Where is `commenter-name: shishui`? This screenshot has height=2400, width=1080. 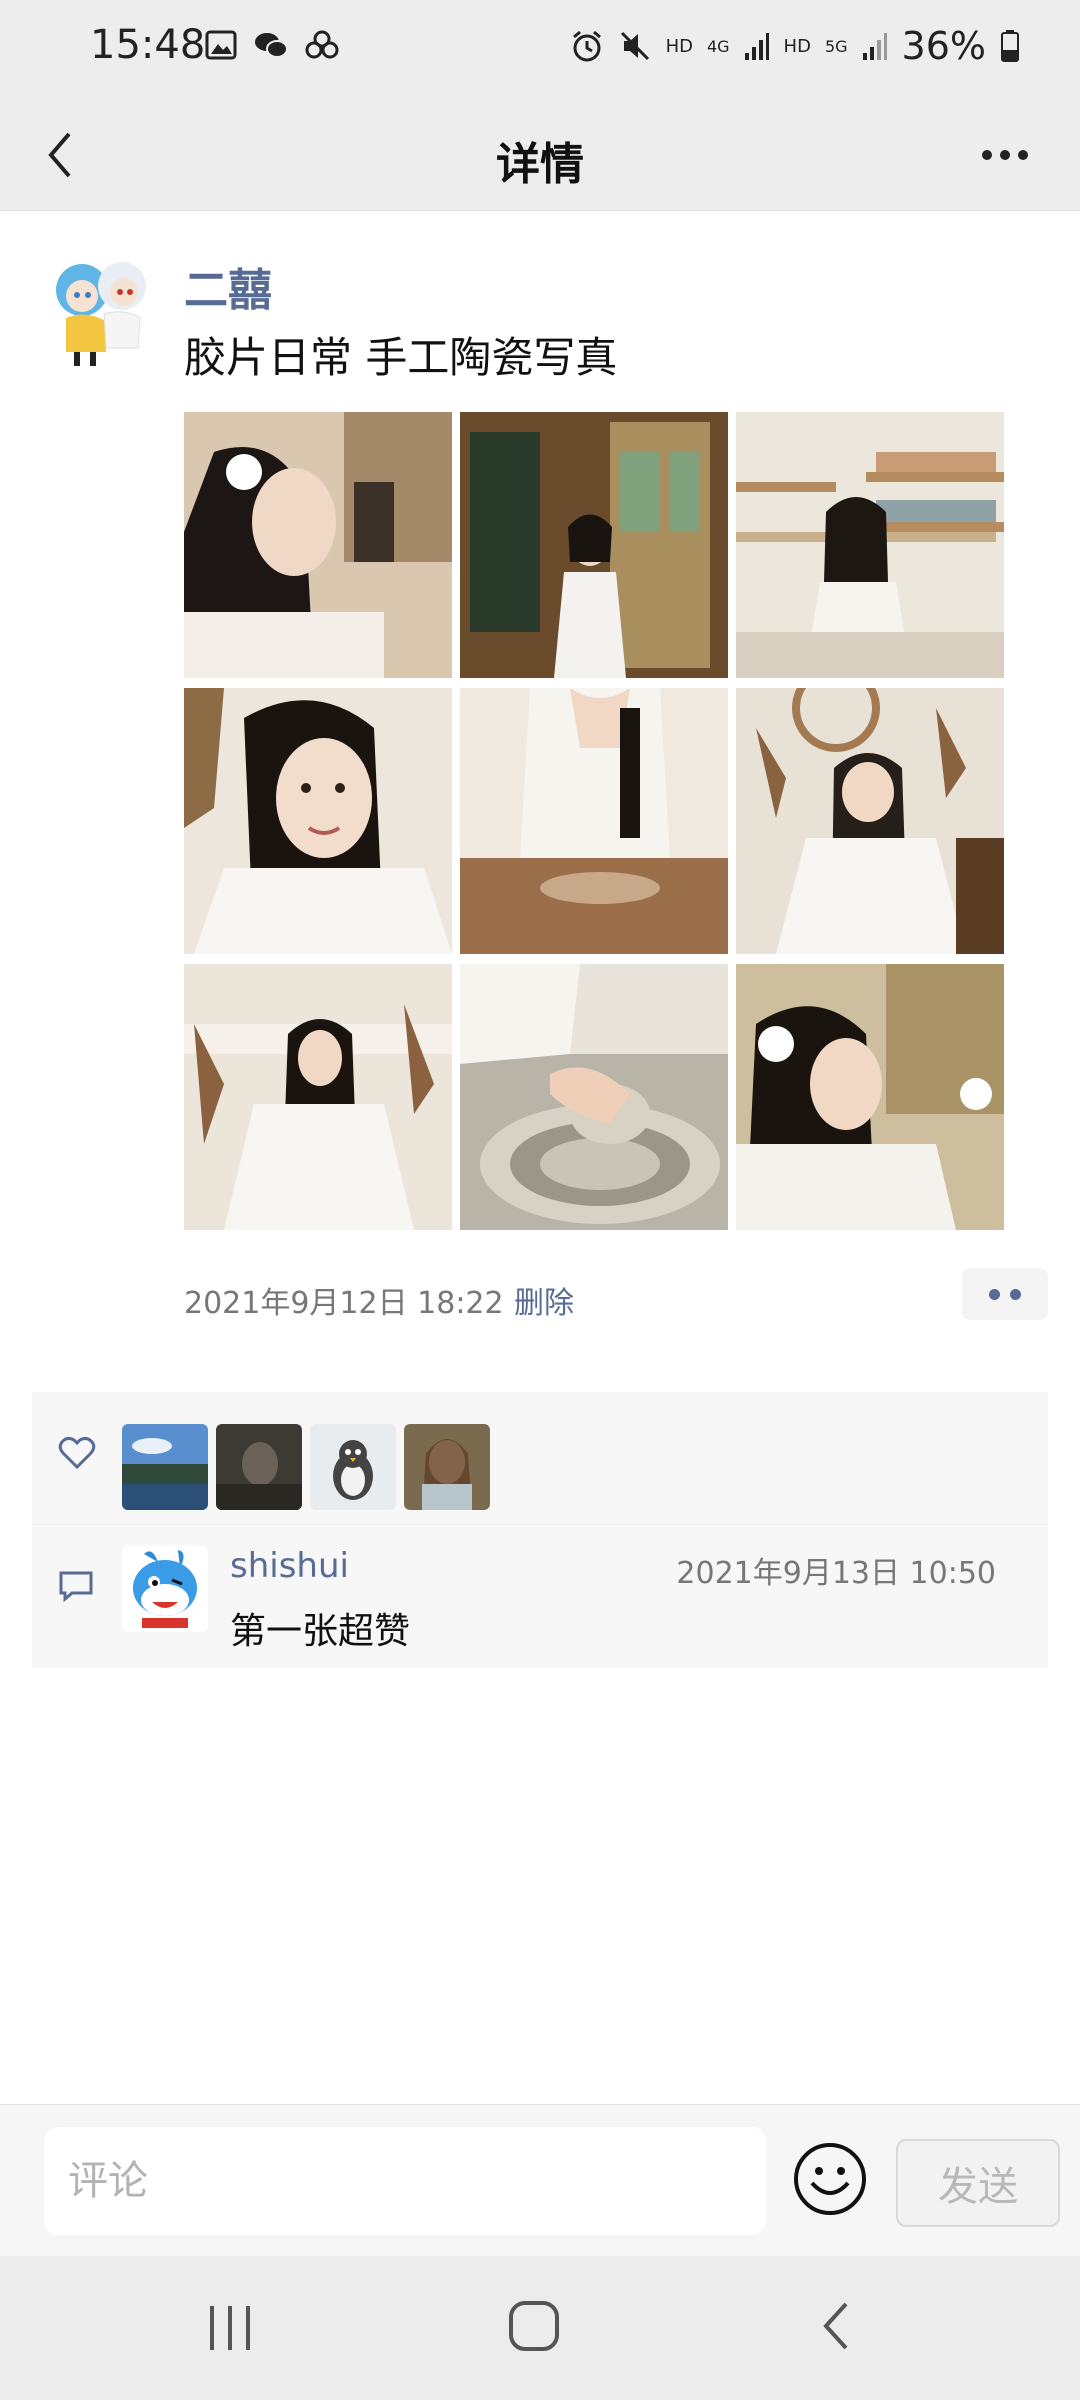 commenter-name: shishui is located at coordinates (289, 1566).